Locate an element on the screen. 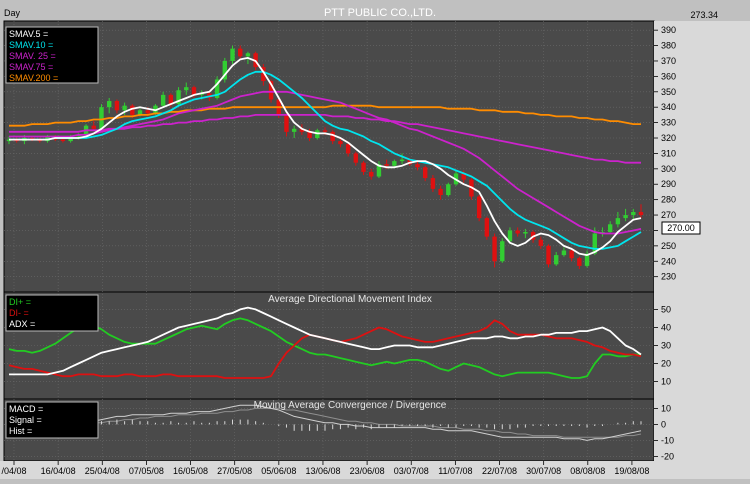 The height and width of the screenshot is (484, 750). y-tick-label: 270 is located at coordinates (668, 215).